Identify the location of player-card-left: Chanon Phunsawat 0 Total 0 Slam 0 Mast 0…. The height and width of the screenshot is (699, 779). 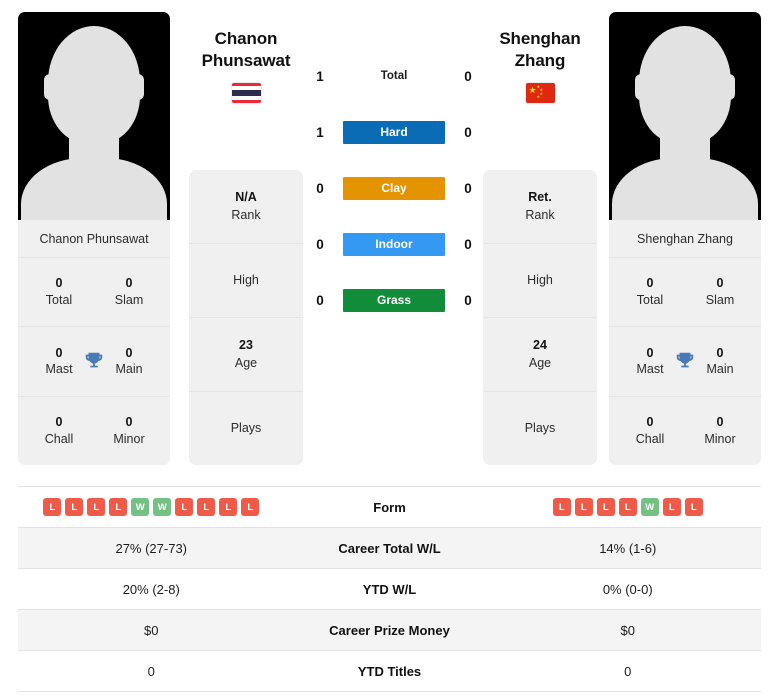
(94, 238).